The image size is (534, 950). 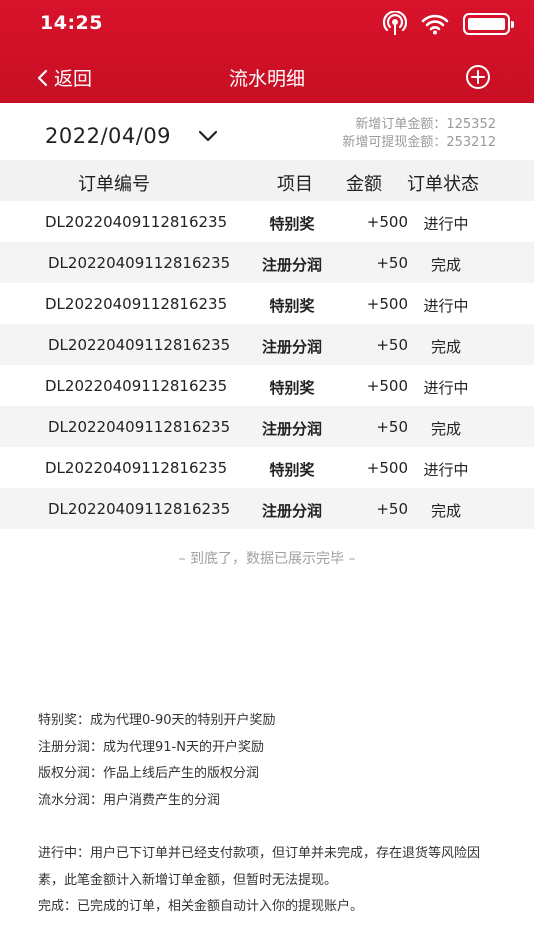 I want to click on app-header: 14:25 返回 流水明细, so click(x=267, y=51).